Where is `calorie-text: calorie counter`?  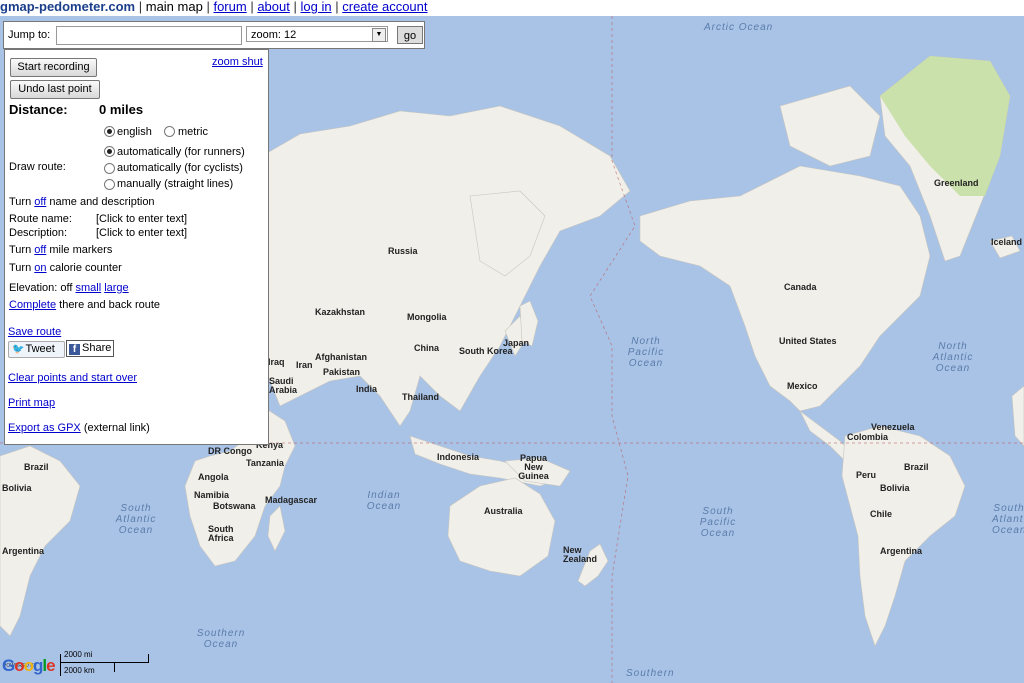
calorie-text: calorie counter is located at coordinates (85, 268).